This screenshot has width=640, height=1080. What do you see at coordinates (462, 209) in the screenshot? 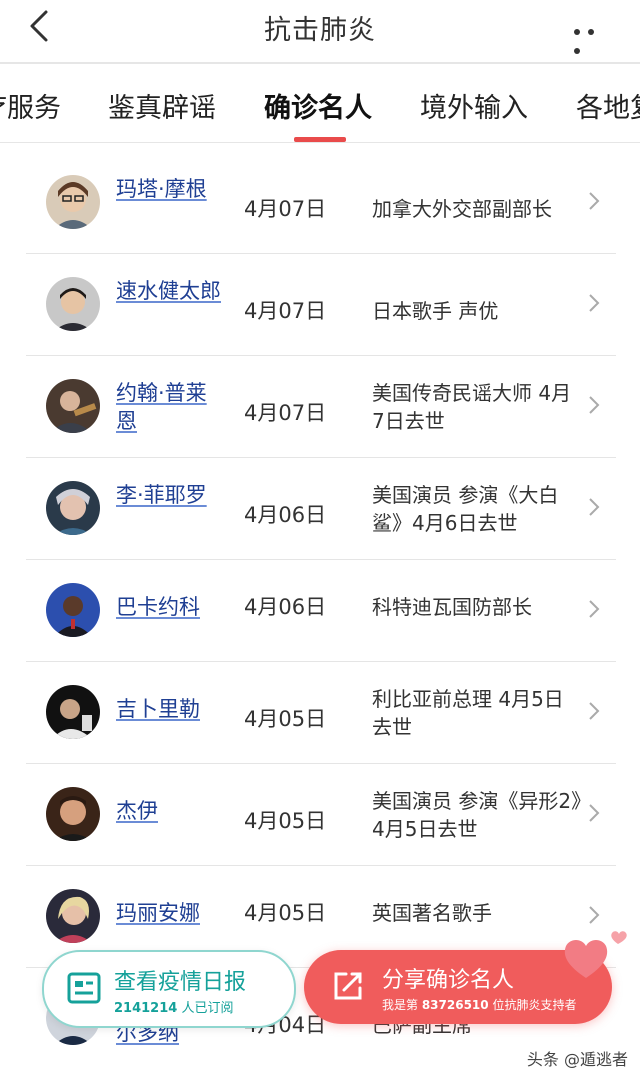
I see `celebrity-description: 加拿大外交部副部长` at bounding box center [462, 209].